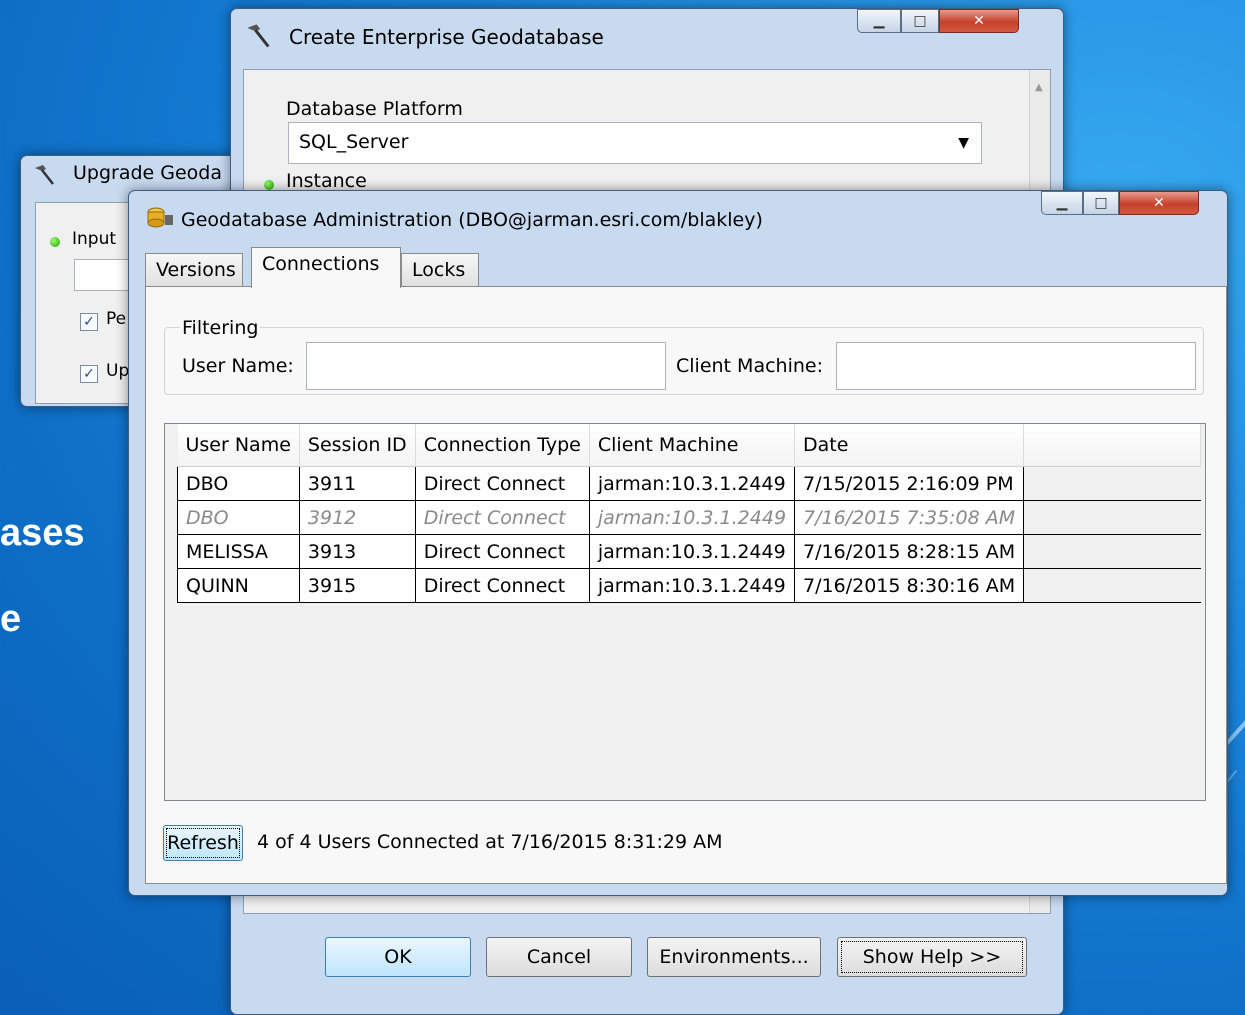 This screenshot has width=1245, height=1015. I want to click on cell-user-name: MELISSA, so click(238, 551).